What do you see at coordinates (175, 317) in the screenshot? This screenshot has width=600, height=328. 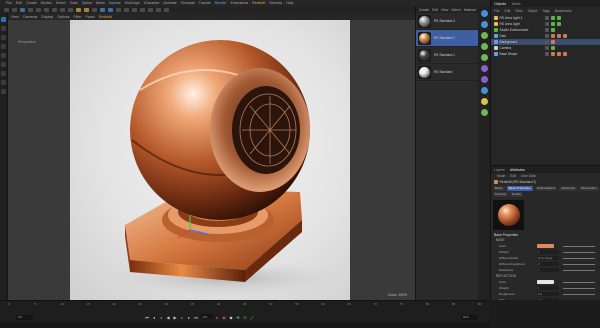 I see `play-forward-icon: ▶` at bounding box center [175, 317].